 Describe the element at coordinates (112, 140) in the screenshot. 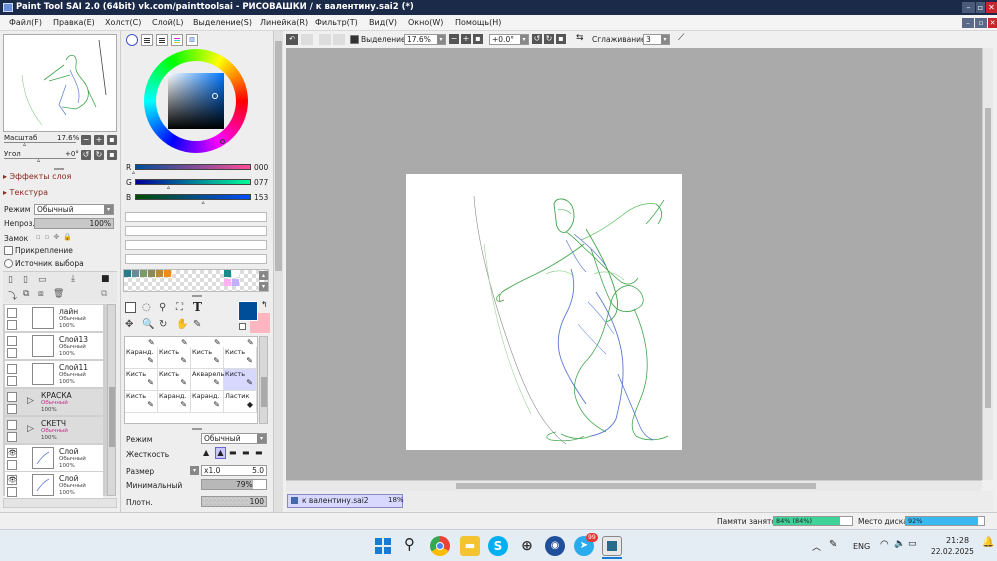

I see `zoom-reset-button: ▪` at that location.